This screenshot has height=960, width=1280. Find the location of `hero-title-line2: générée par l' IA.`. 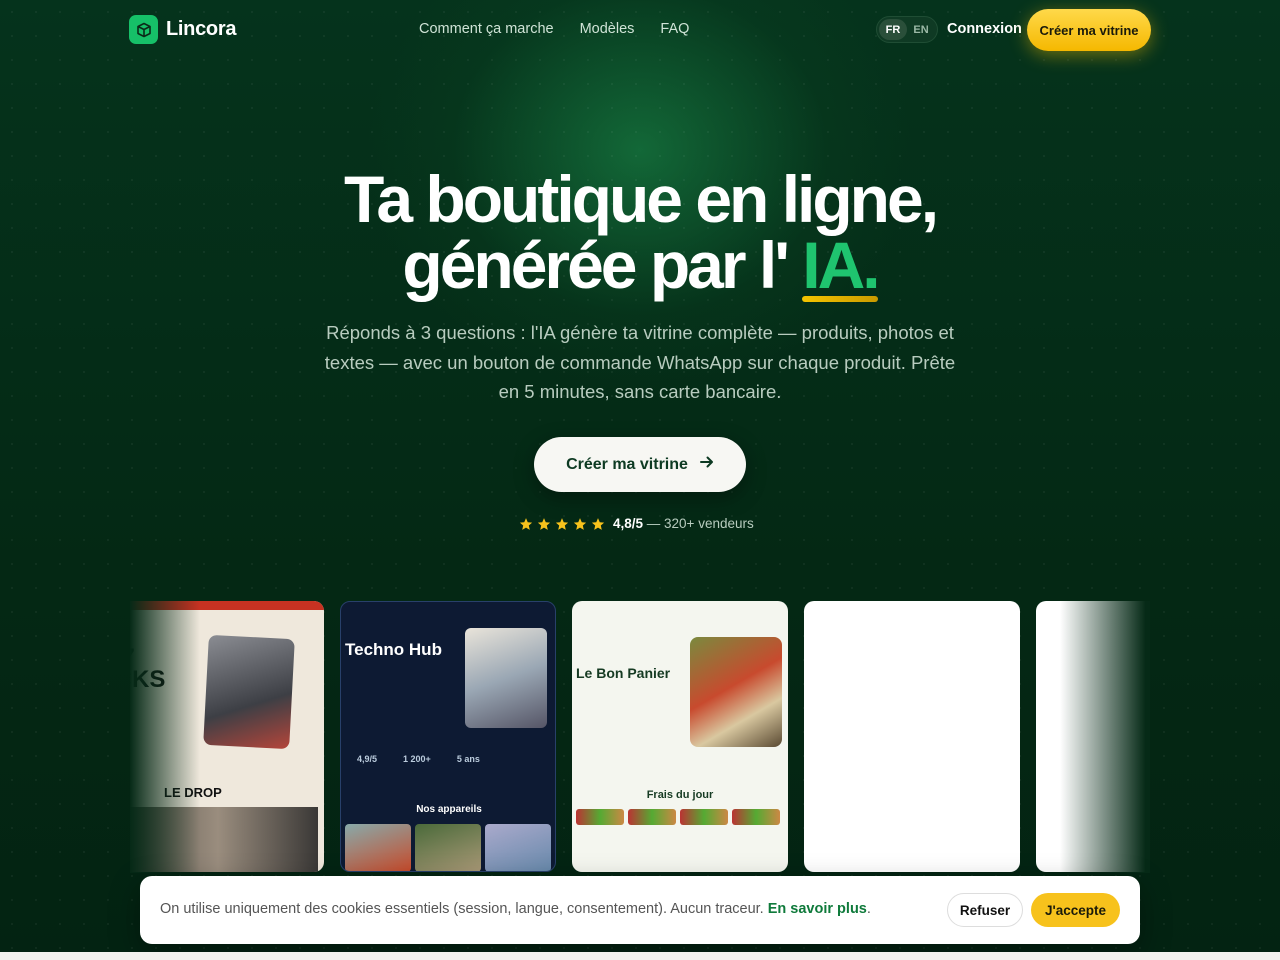

hero-title-line2: générée par l' IA. is located at coordinates (640, 265).